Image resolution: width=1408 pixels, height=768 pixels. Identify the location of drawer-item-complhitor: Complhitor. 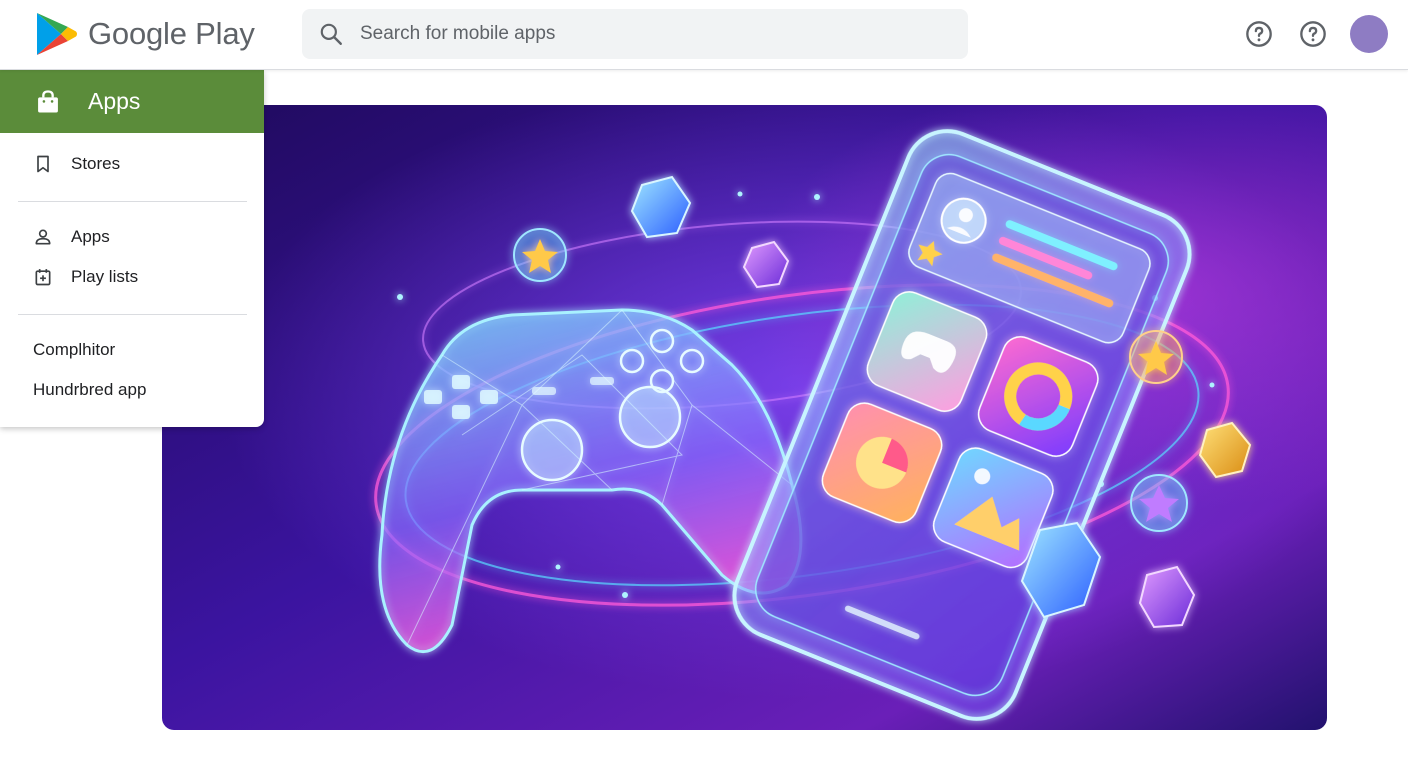
(132, 350).